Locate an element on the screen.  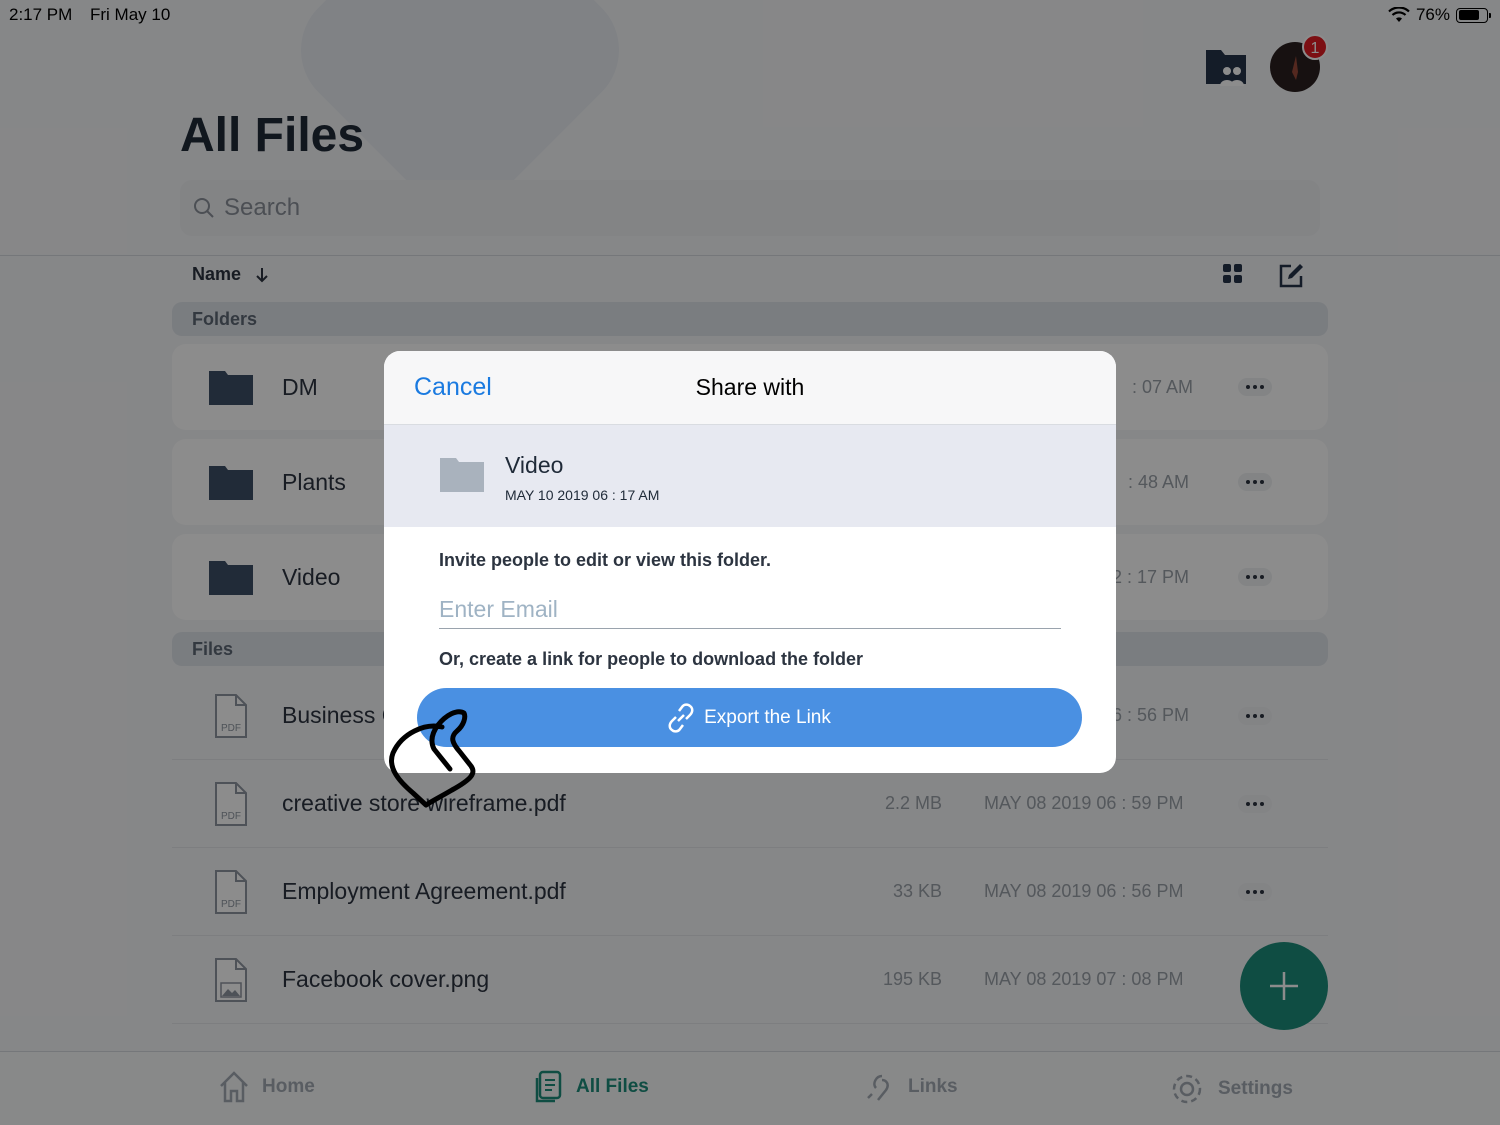
link-icon is located at coordinates (681, 717).